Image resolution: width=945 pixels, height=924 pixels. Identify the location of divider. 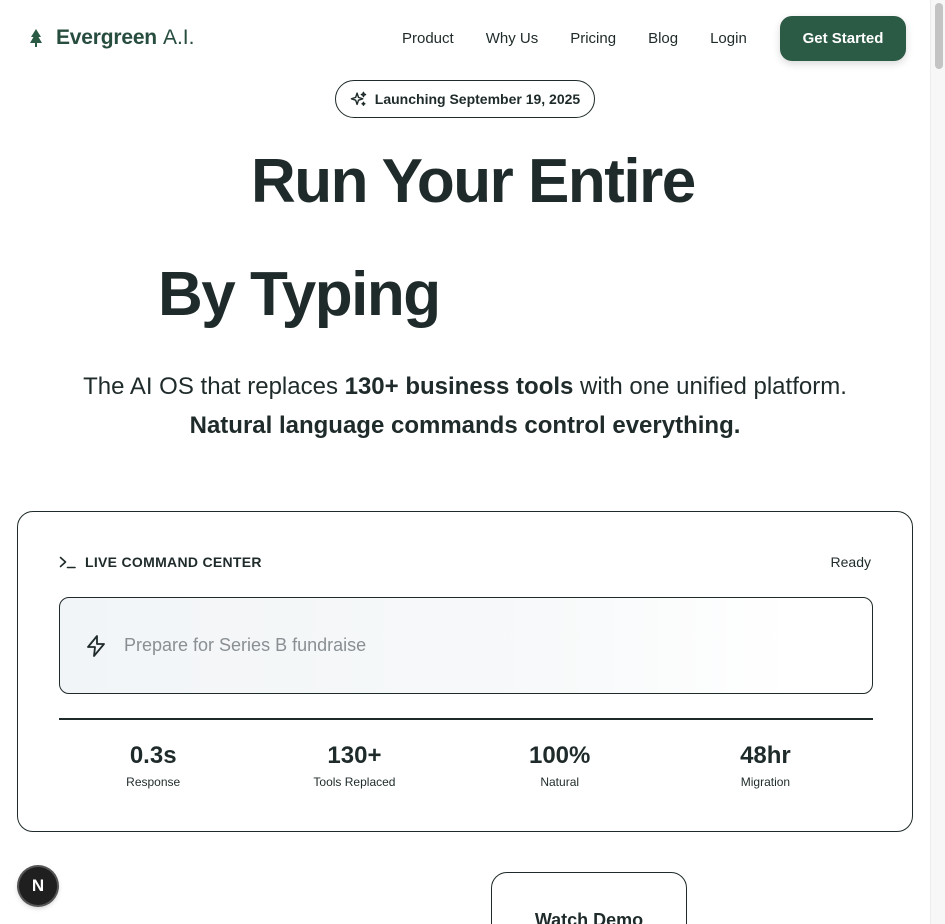
(466, 719).